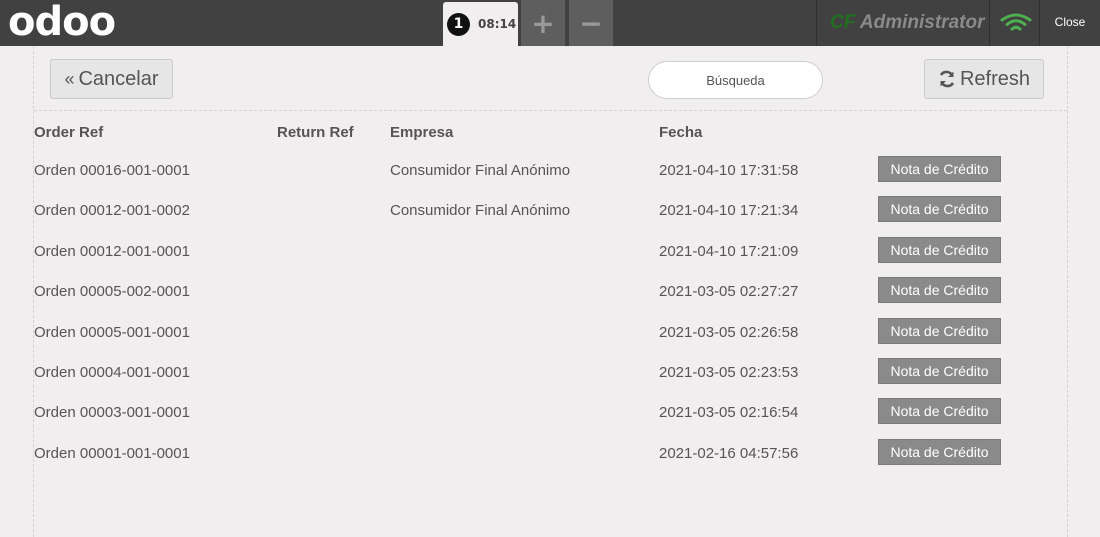 The width and height of the screenshot is (1100, 537). Describe the element at coordinates (681, 132) in the screenshot. I see `column-header-fecha: Fecha` at that location.